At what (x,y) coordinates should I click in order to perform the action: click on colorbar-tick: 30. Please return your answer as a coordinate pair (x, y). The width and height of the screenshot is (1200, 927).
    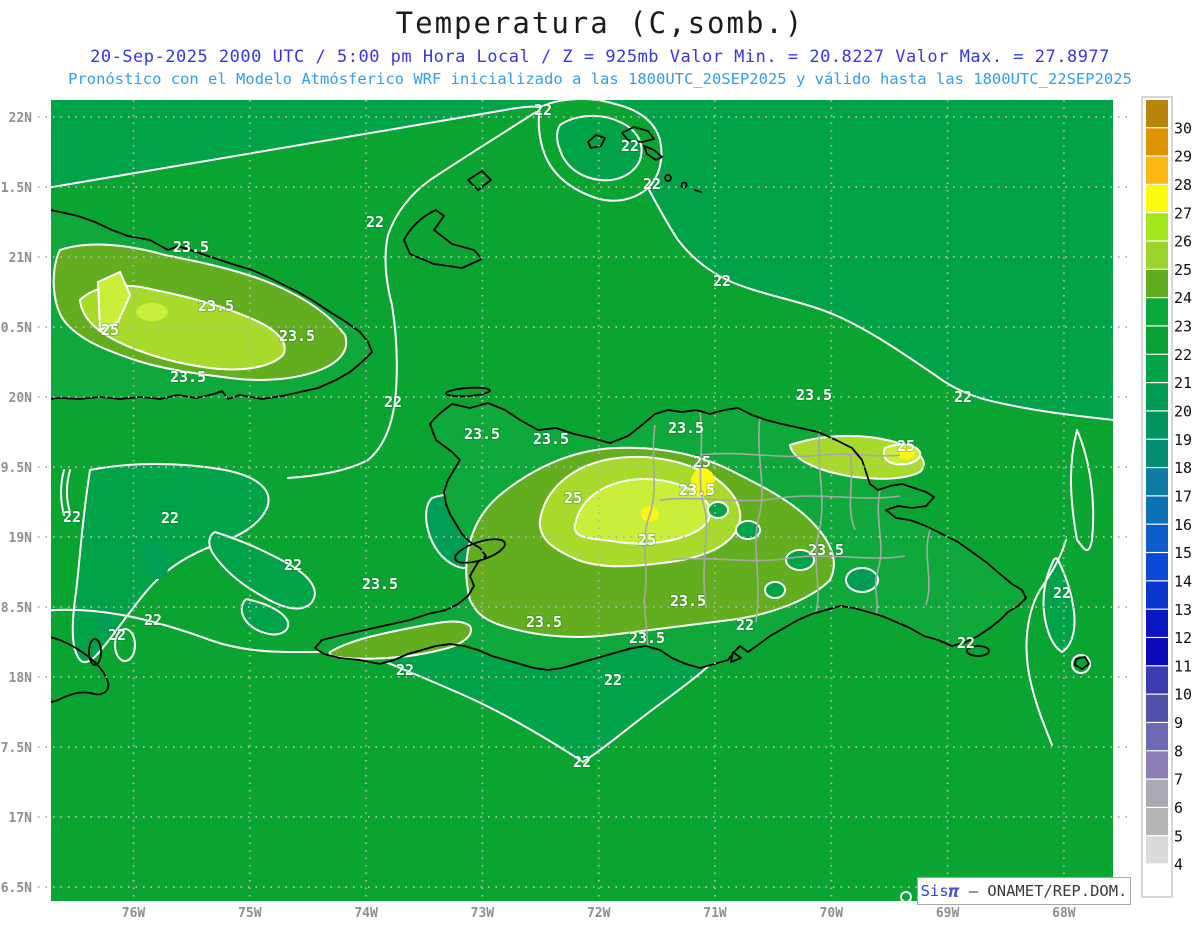
    Looking at the image, I should click on (1183, 128).